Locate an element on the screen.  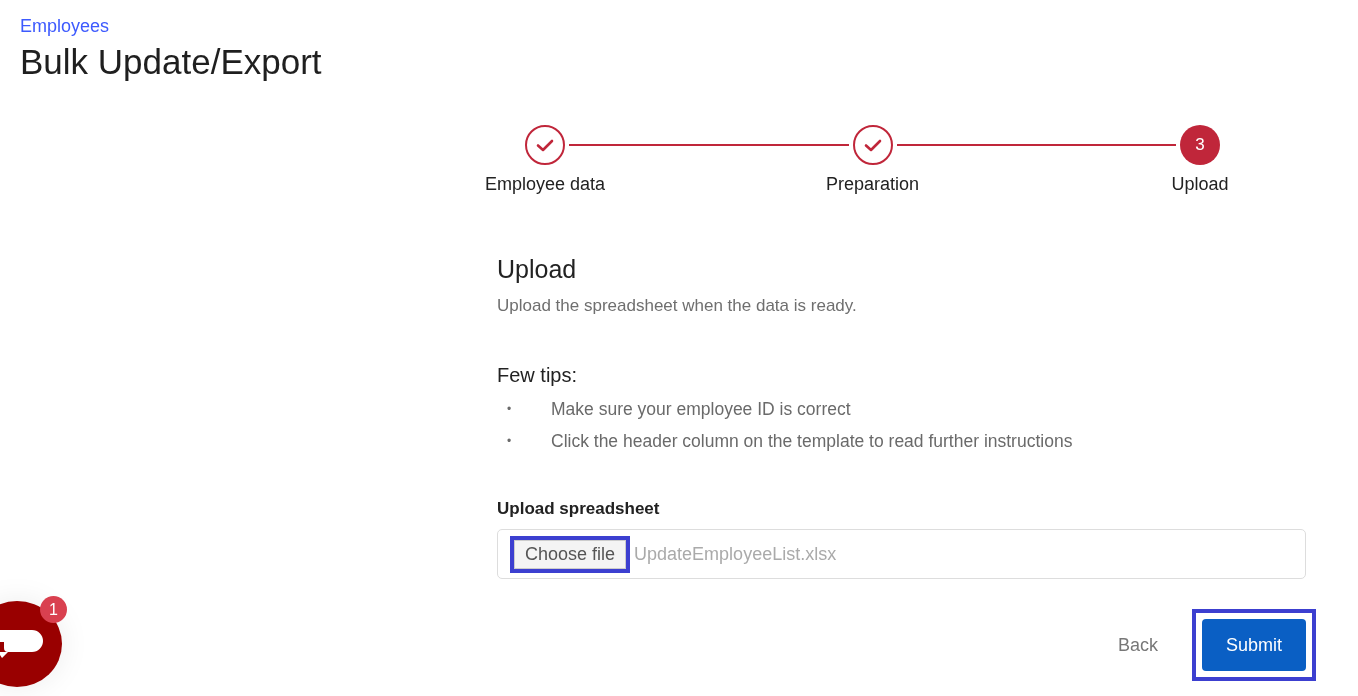
submit-button: Submit is located at coordinates (1254, 645).